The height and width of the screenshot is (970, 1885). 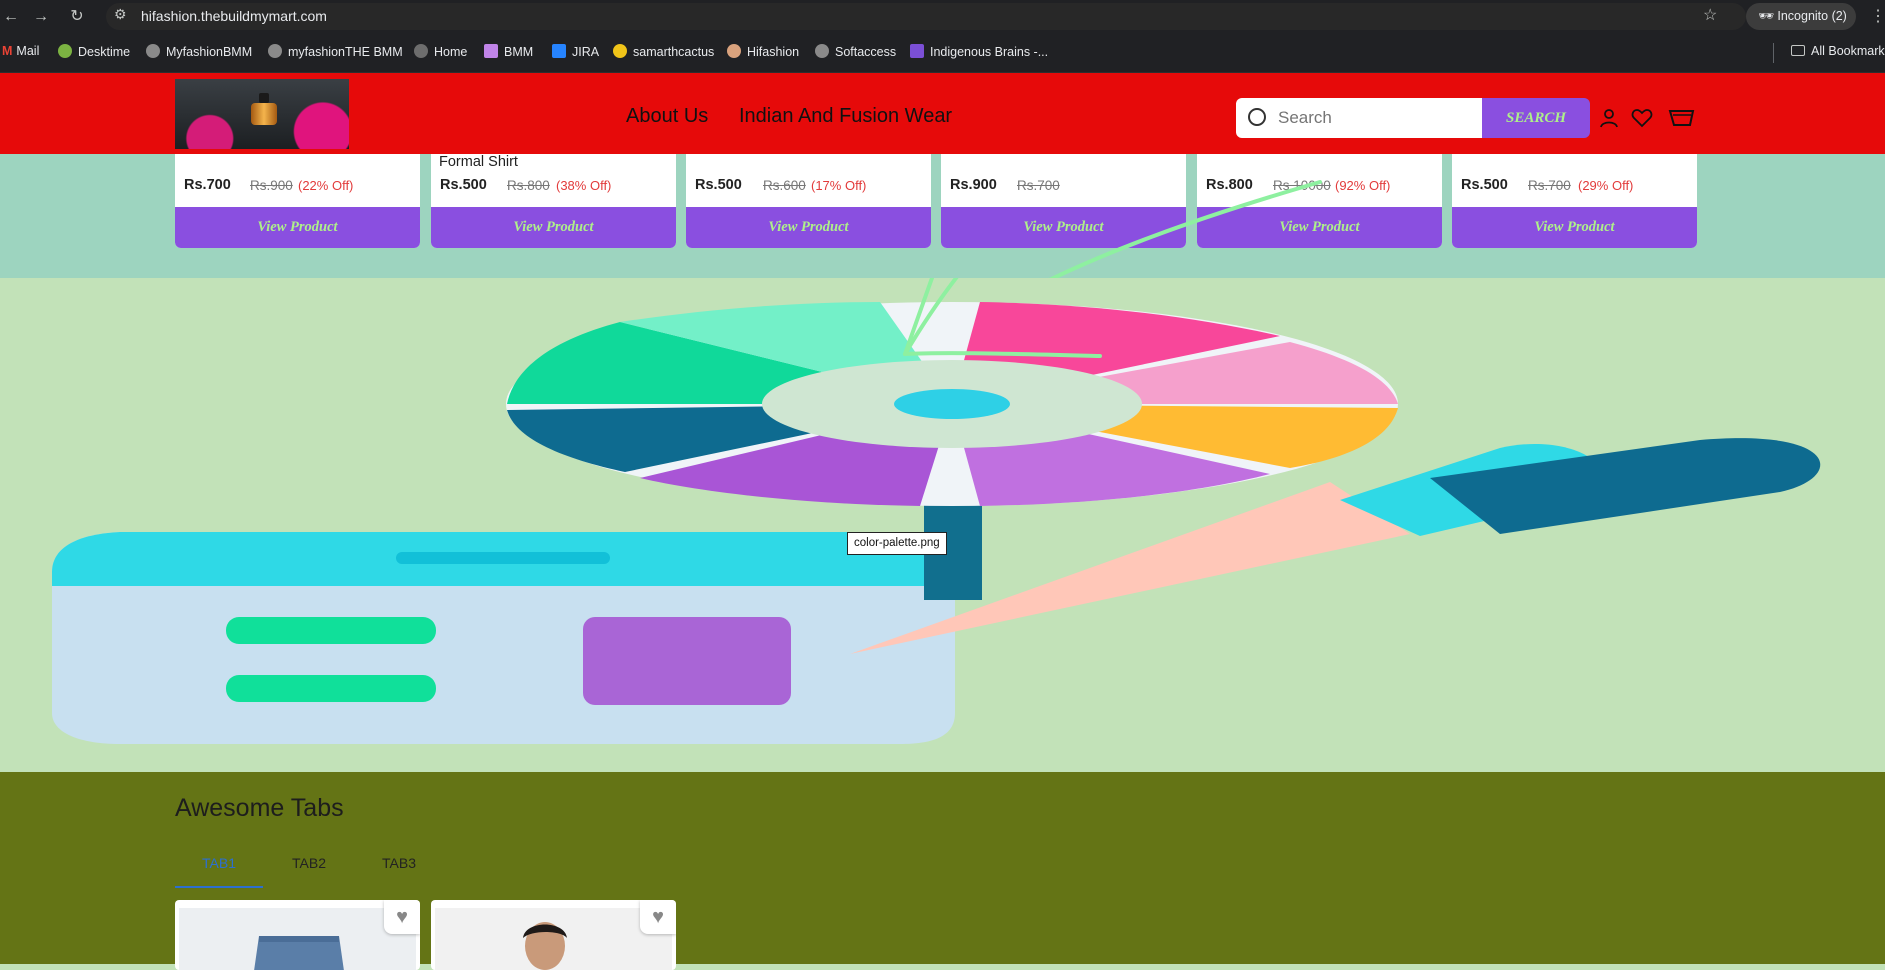 What do you see at coordinates (845, 116) in the screenshot?
I see `nav-indian-fusion-wear: Indian And Fusion Wear` at bounding box center [845, 116].